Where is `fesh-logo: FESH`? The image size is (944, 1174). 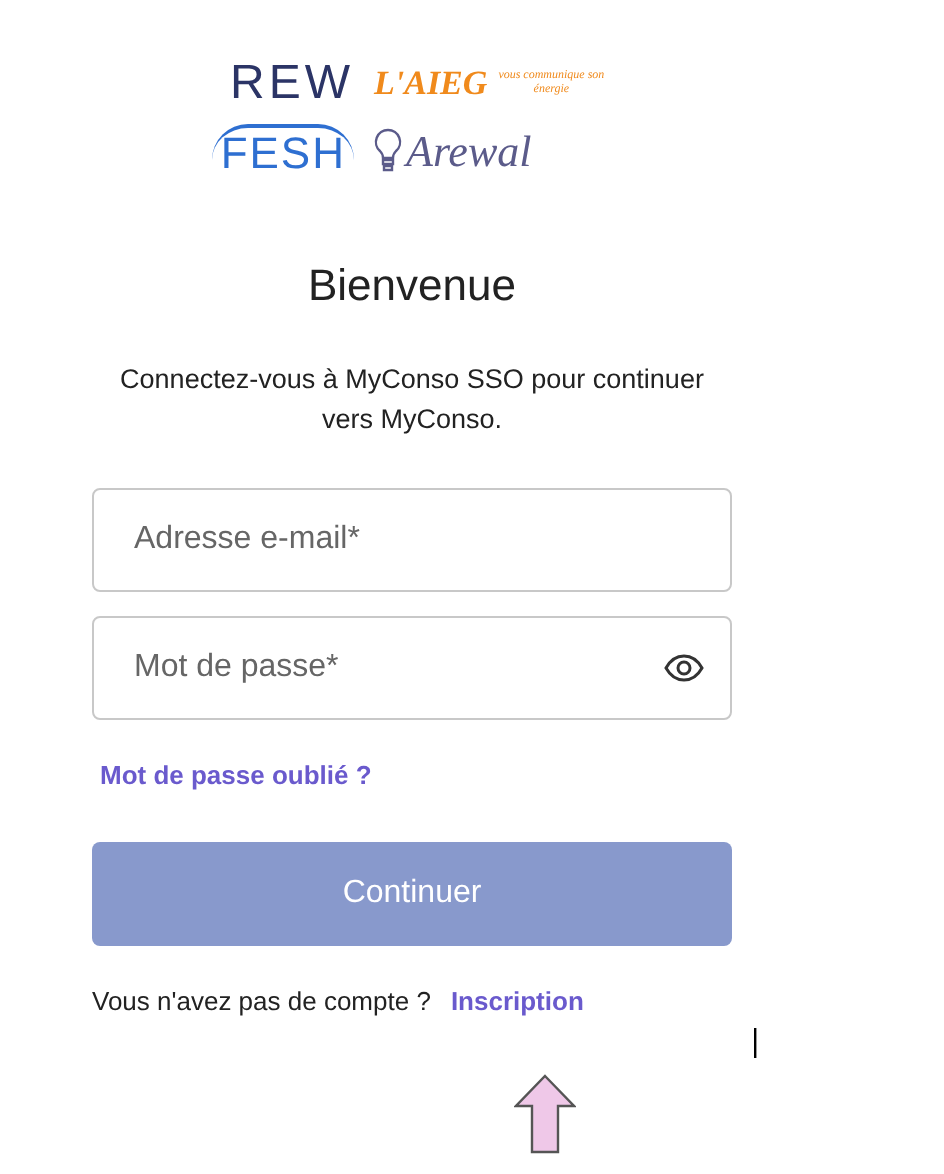
fesh-logo: FESH is located at coordinates (283, 152).